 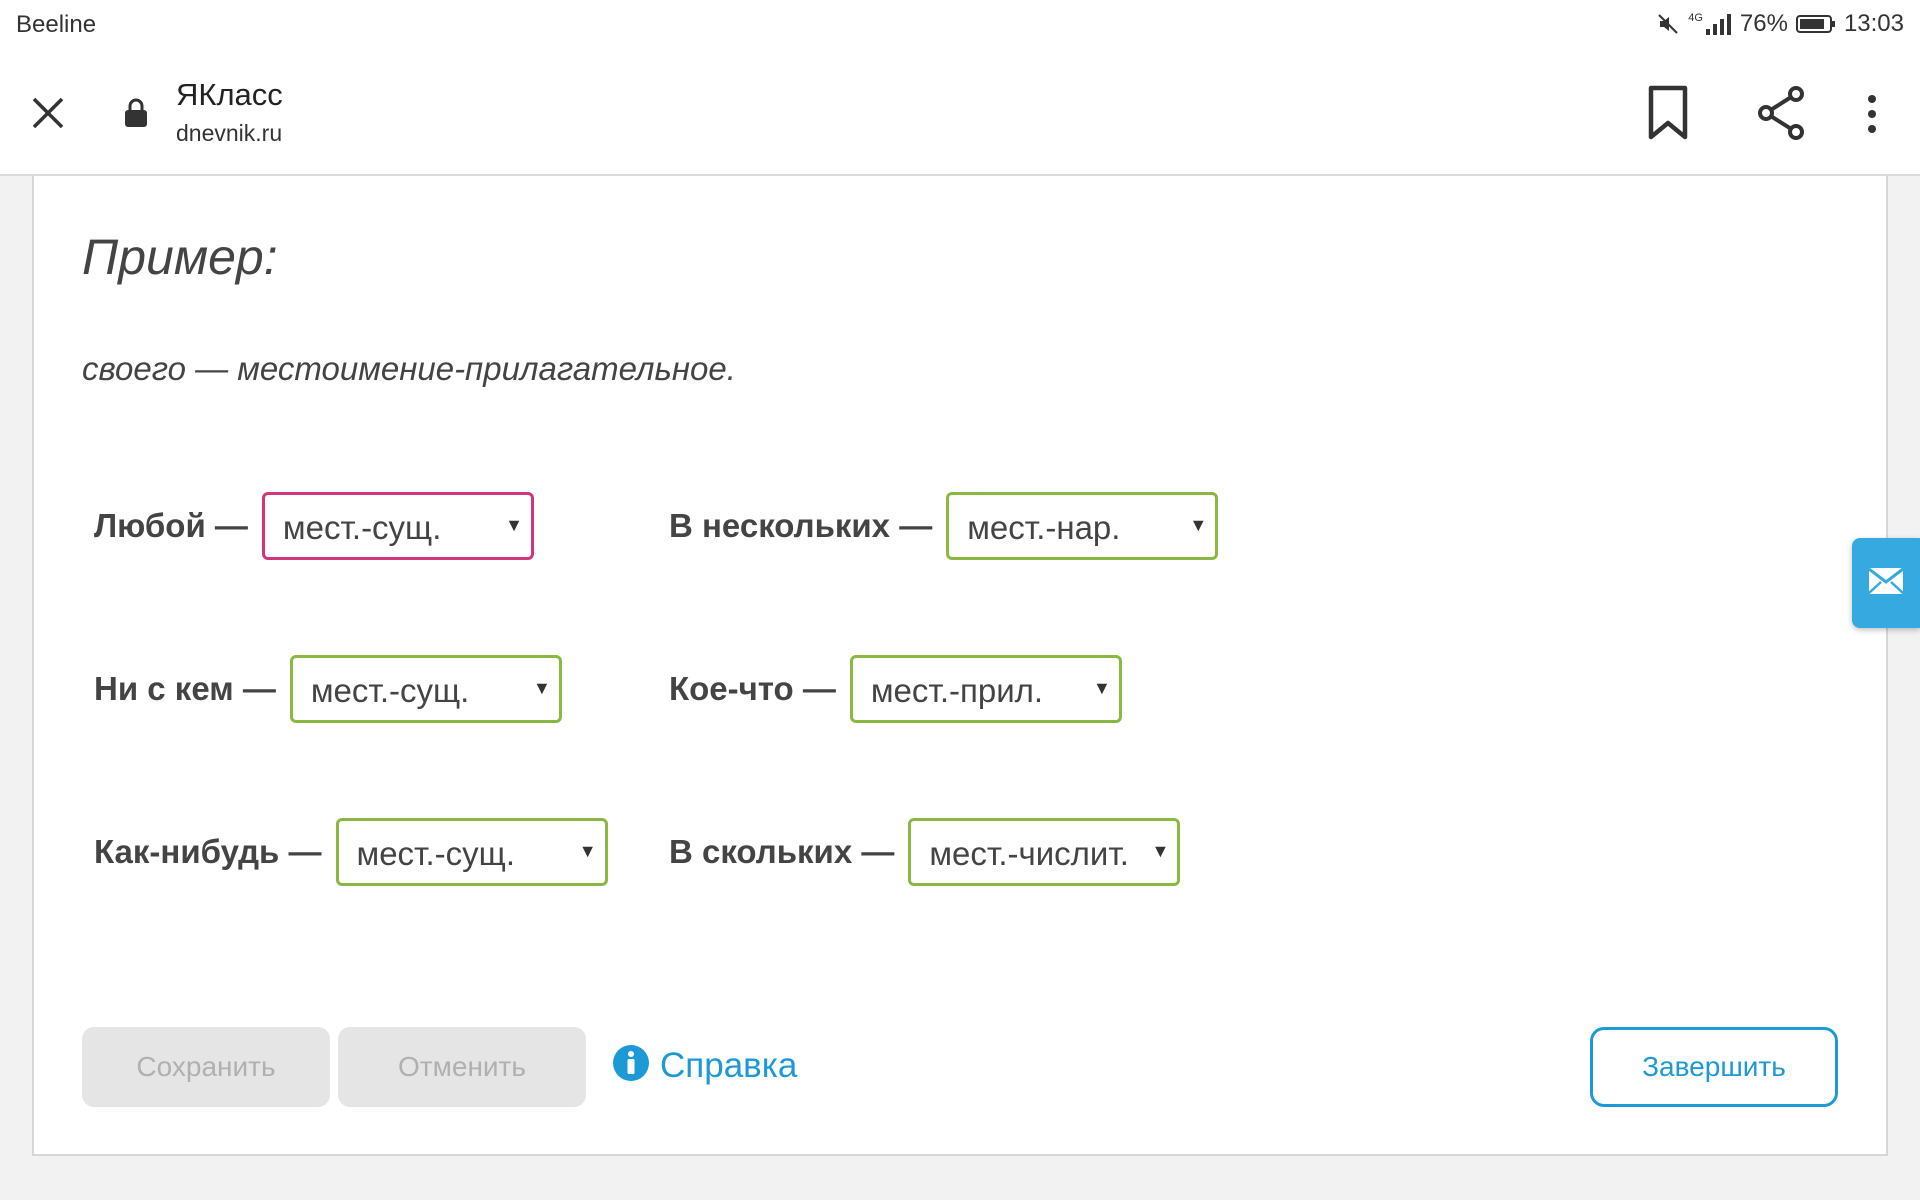 I want to click on save-button: Сохранить, so click(x=206, y=1067).